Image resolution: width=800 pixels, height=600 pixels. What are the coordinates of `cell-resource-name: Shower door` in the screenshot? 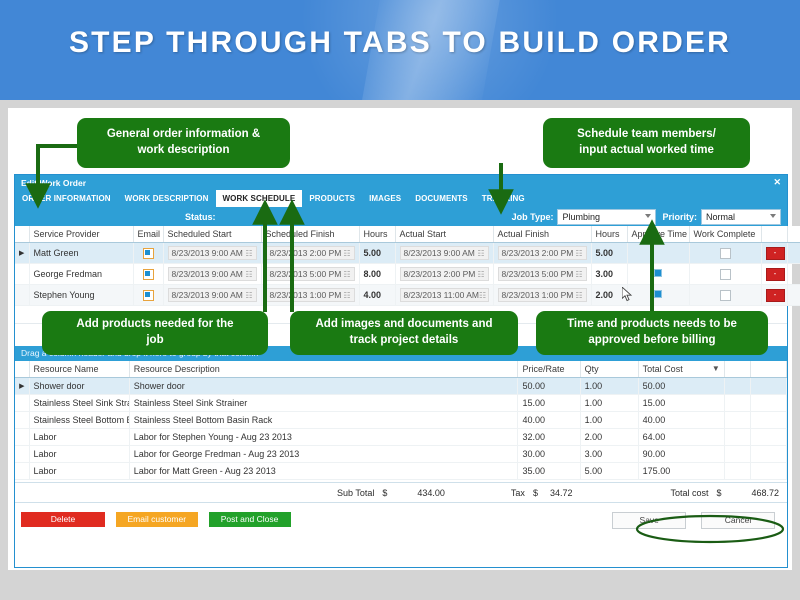 It's located at (79, 386).